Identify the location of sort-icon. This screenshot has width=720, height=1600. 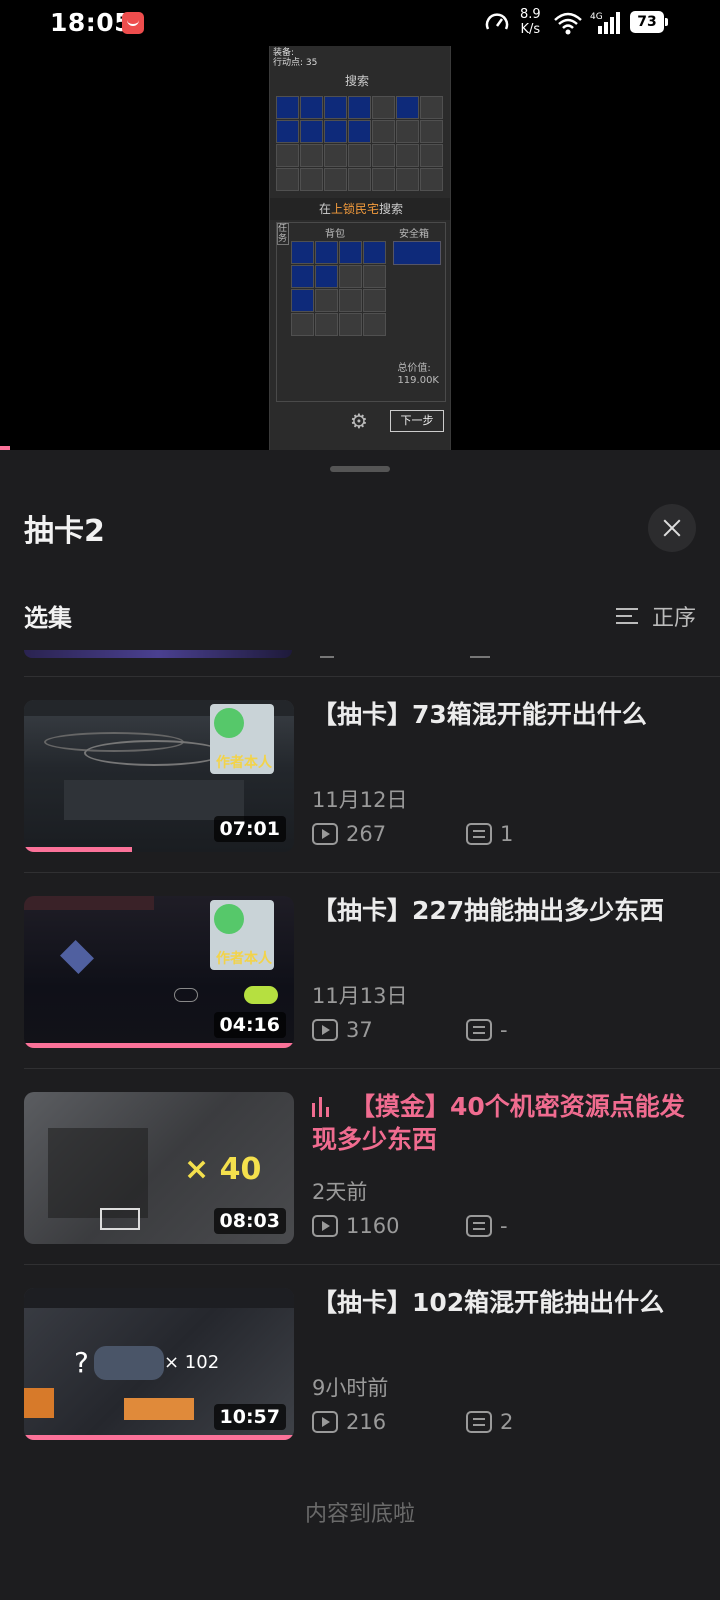
(628, 616).